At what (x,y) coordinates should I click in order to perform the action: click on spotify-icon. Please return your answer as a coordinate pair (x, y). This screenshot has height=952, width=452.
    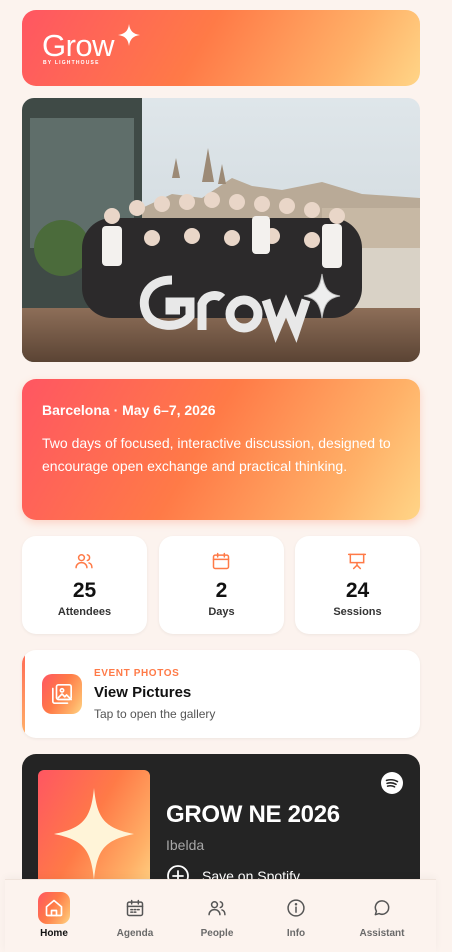
    Looking at the image, I should click on (392, 783).